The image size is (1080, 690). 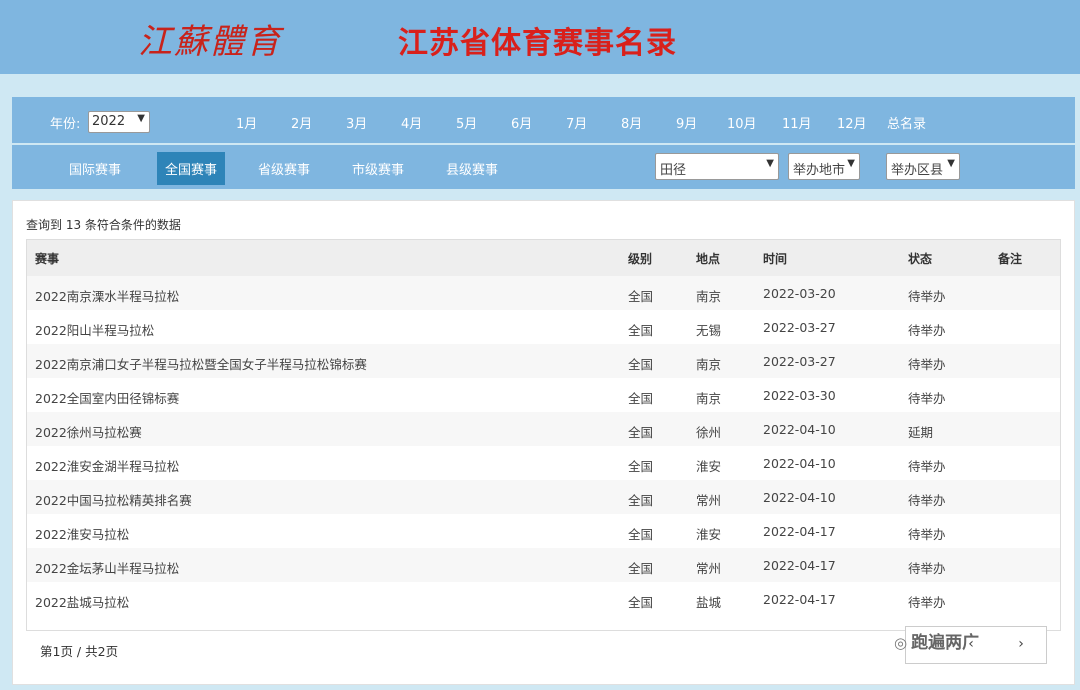 What do you see at coordinates (917, 170) in the screenshot?
I see `district-value: 举办区县` at bounding box center [917, 170].